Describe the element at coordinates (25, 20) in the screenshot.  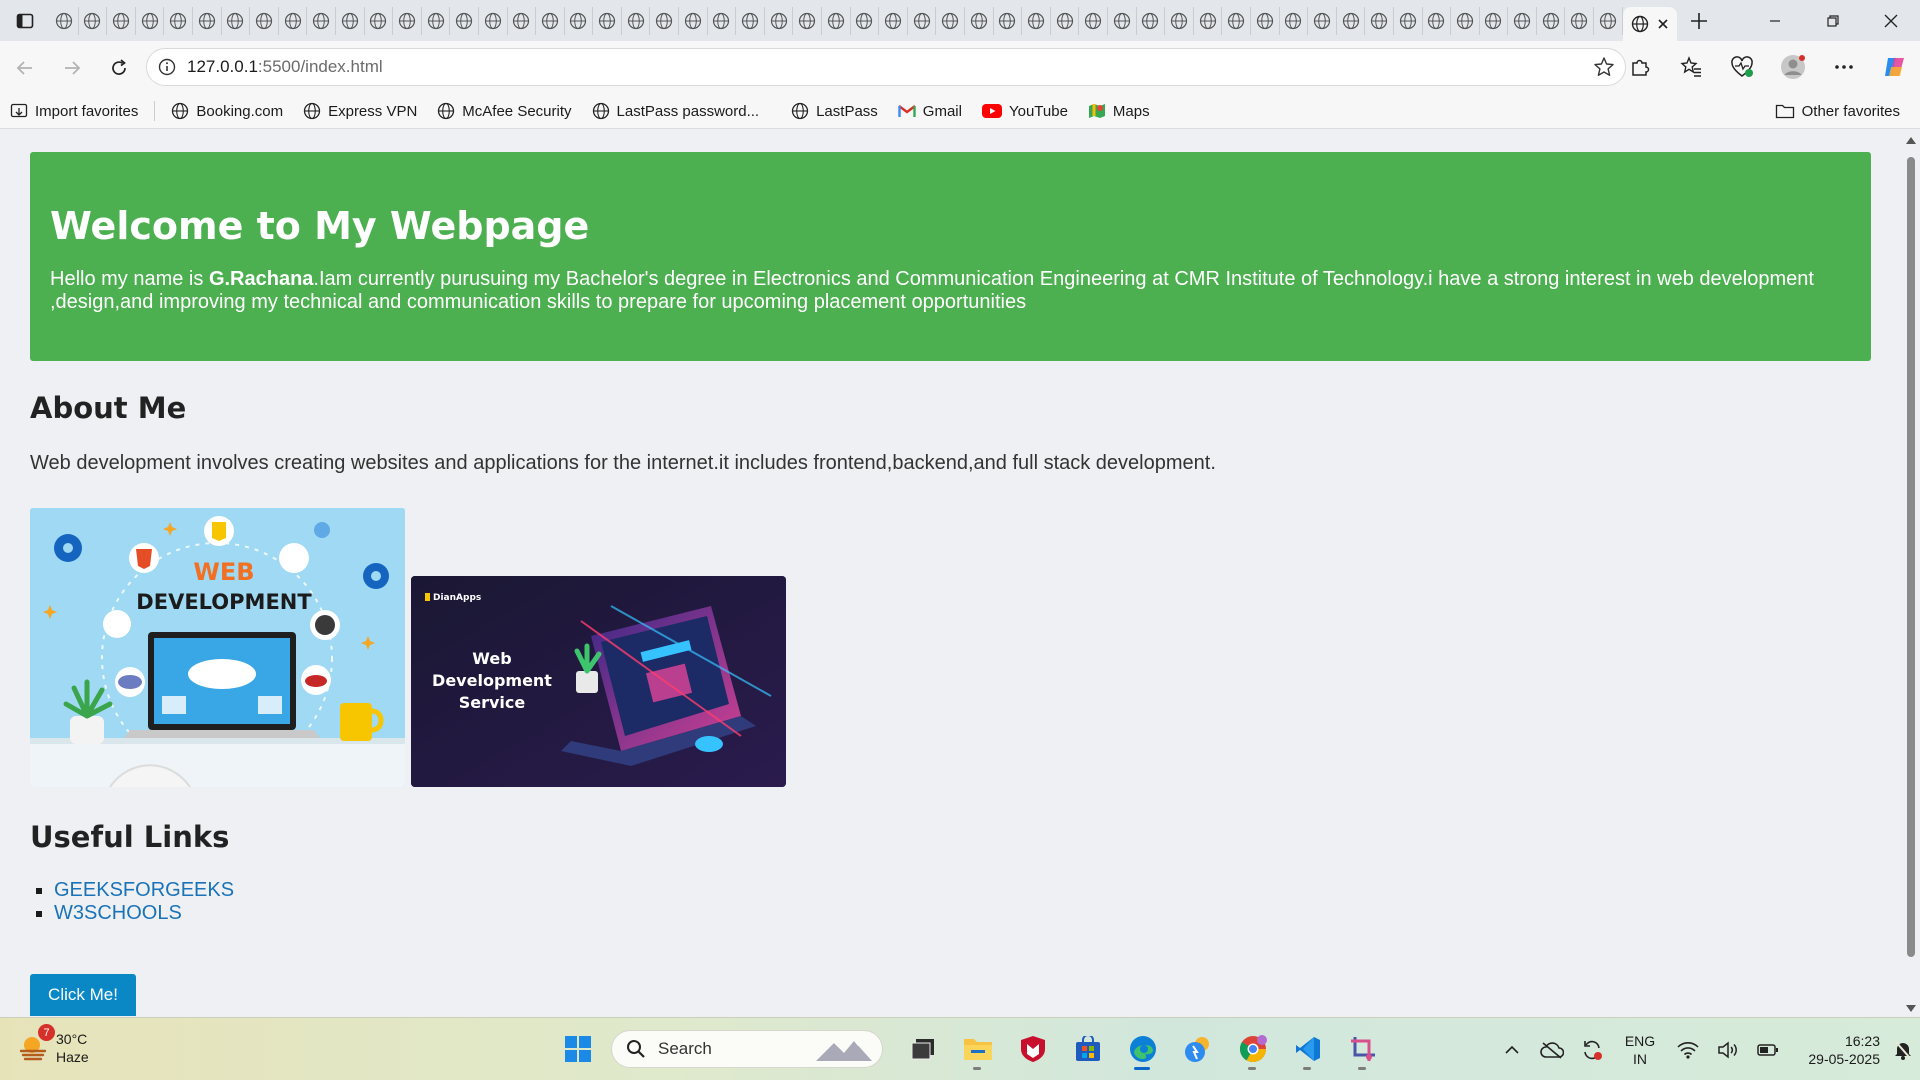
I see `tab-actions-button` at that location.